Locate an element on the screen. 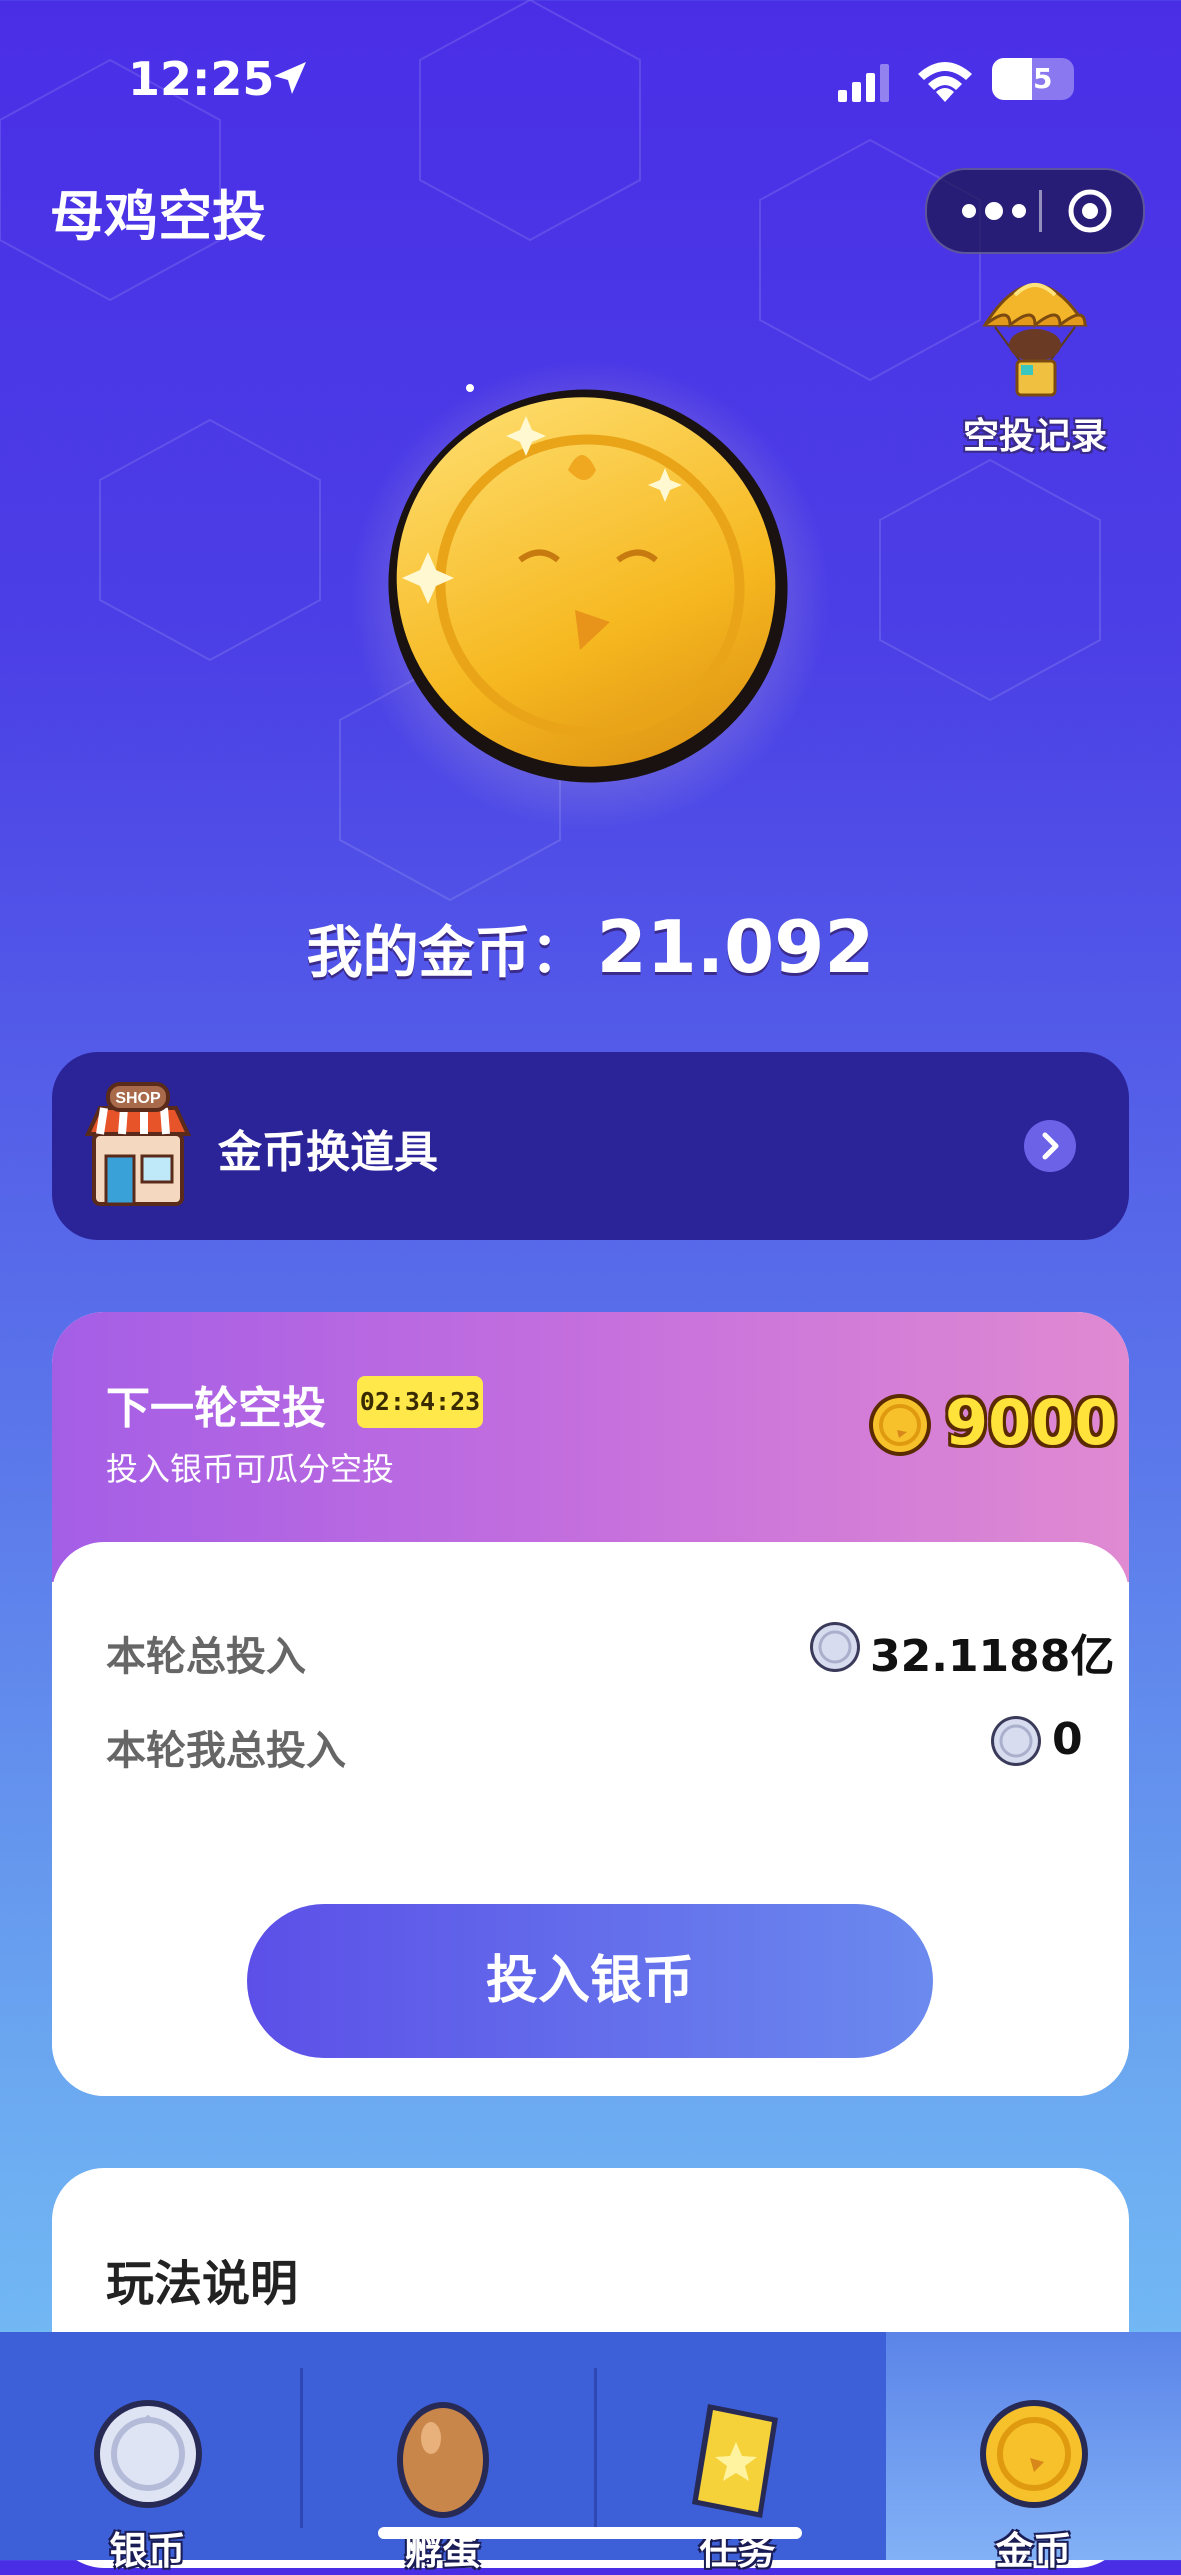 The image size is (1181, 2575). countdown-badge: 02:34:23 is located at coordinates (420, 1402).